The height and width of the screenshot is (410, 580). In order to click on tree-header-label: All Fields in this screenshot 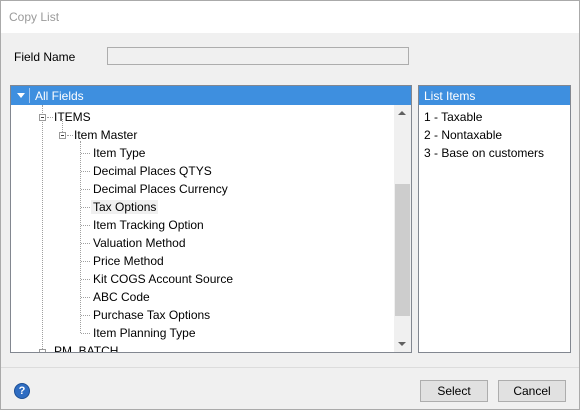, I will do `click(59, 96)`.